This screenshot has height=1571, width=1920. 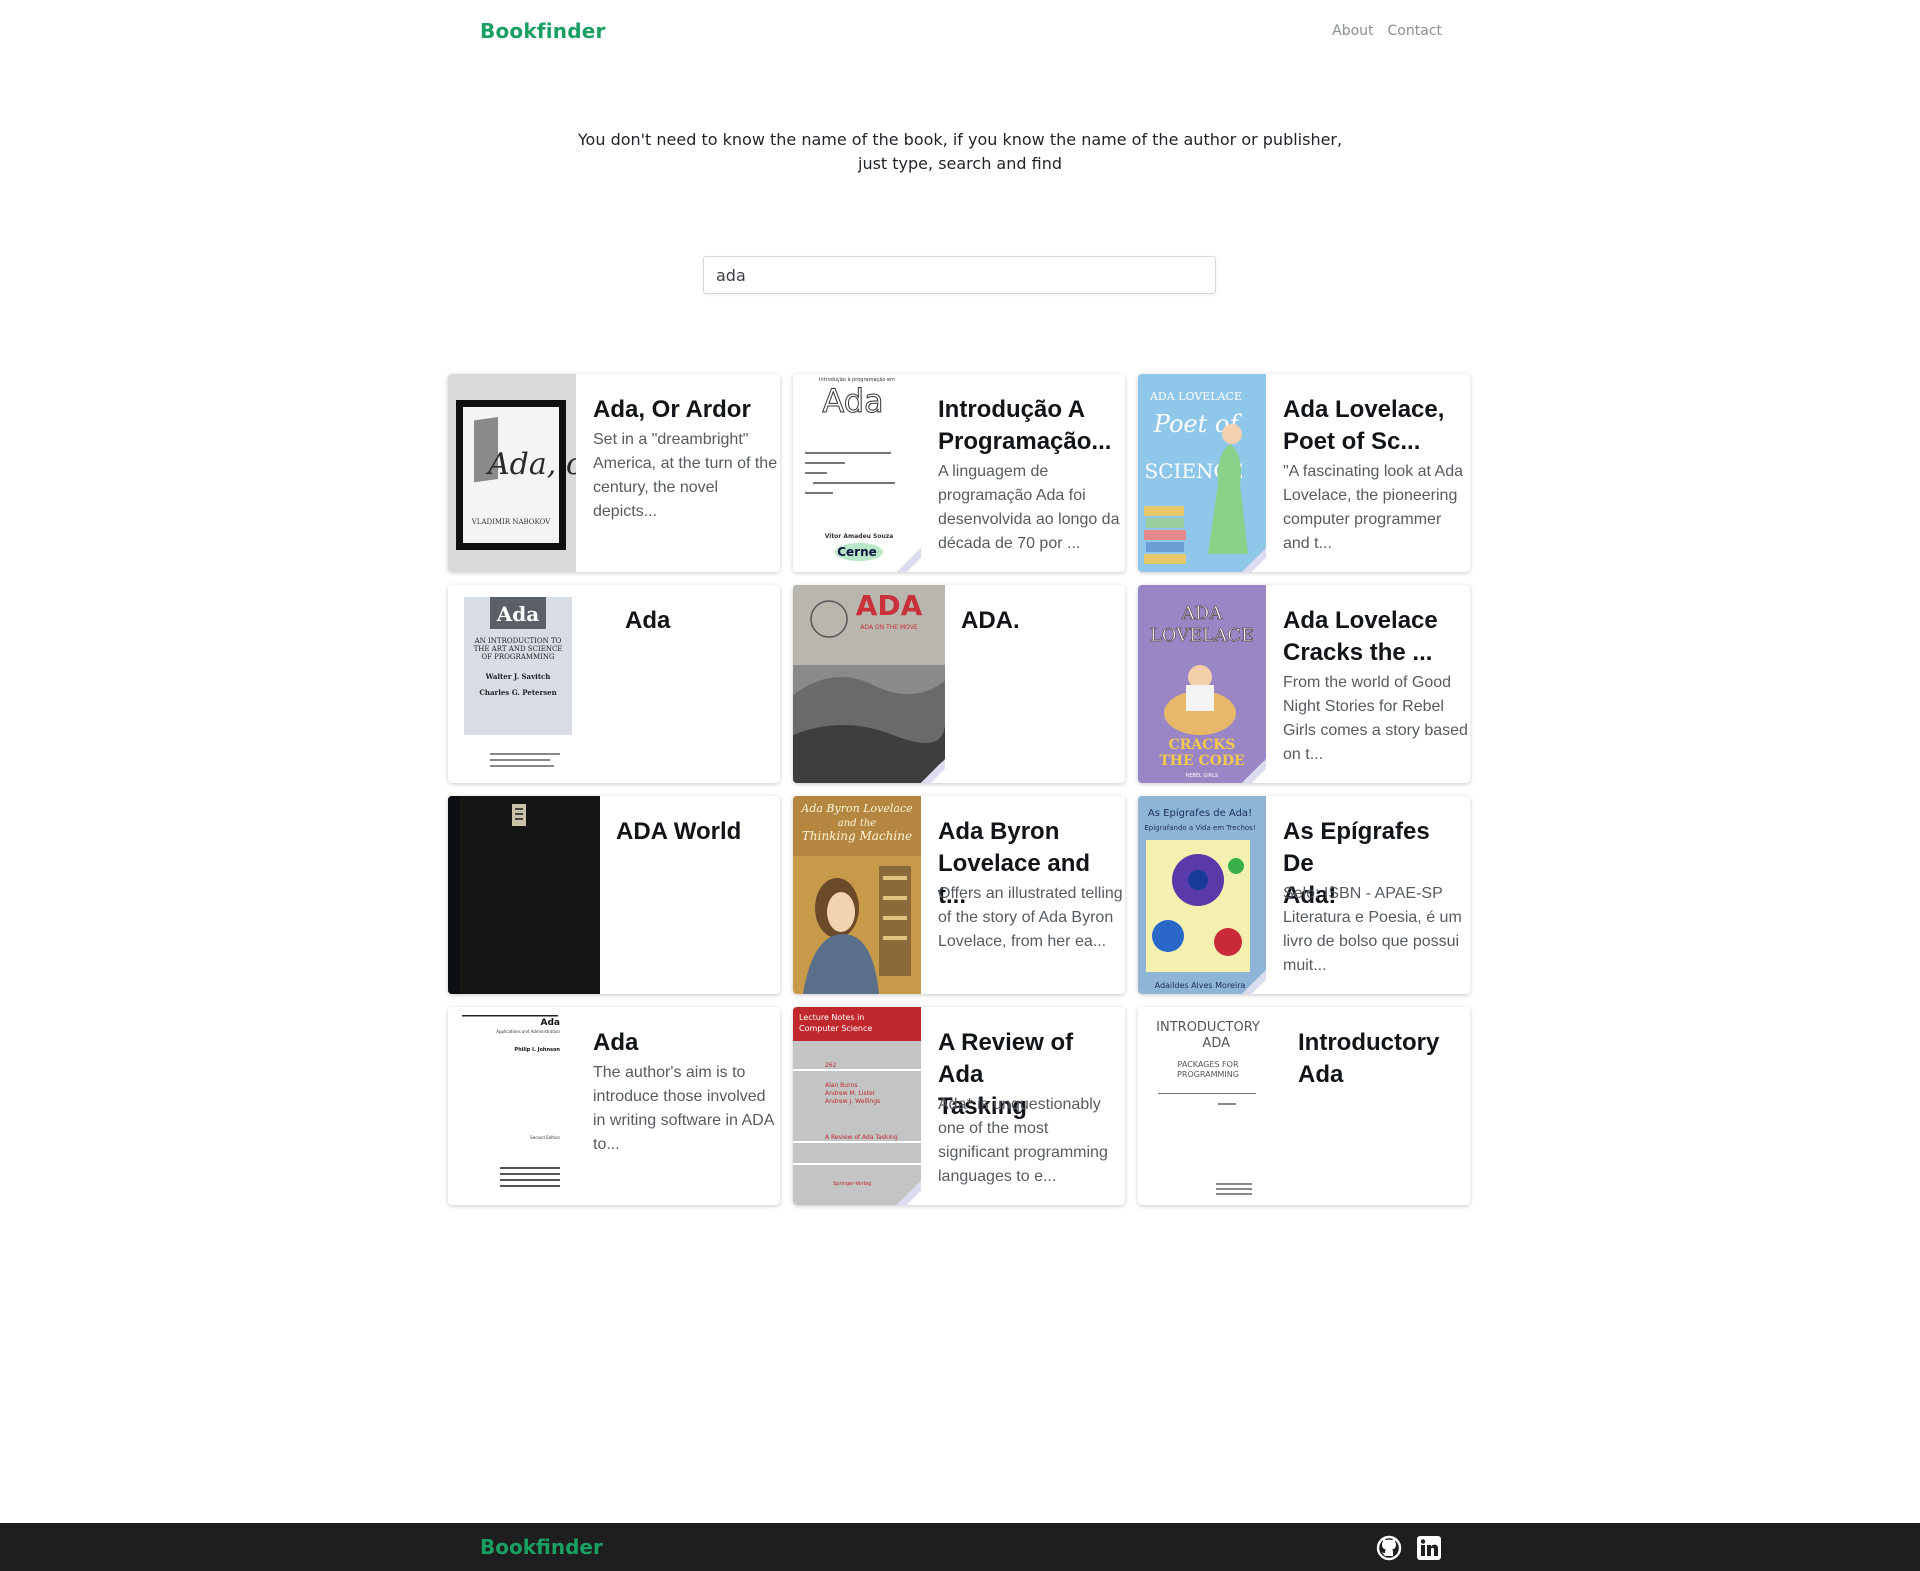 I want to click on cover-author: Adaildes Alves Moreira, so click(x=1200, y=985).